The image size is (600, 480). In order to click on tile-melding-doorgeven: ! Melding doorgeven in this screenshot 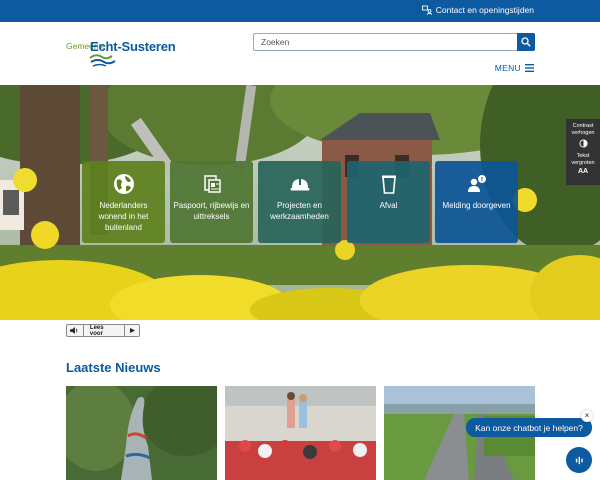, I will do `click(476, 202)`.